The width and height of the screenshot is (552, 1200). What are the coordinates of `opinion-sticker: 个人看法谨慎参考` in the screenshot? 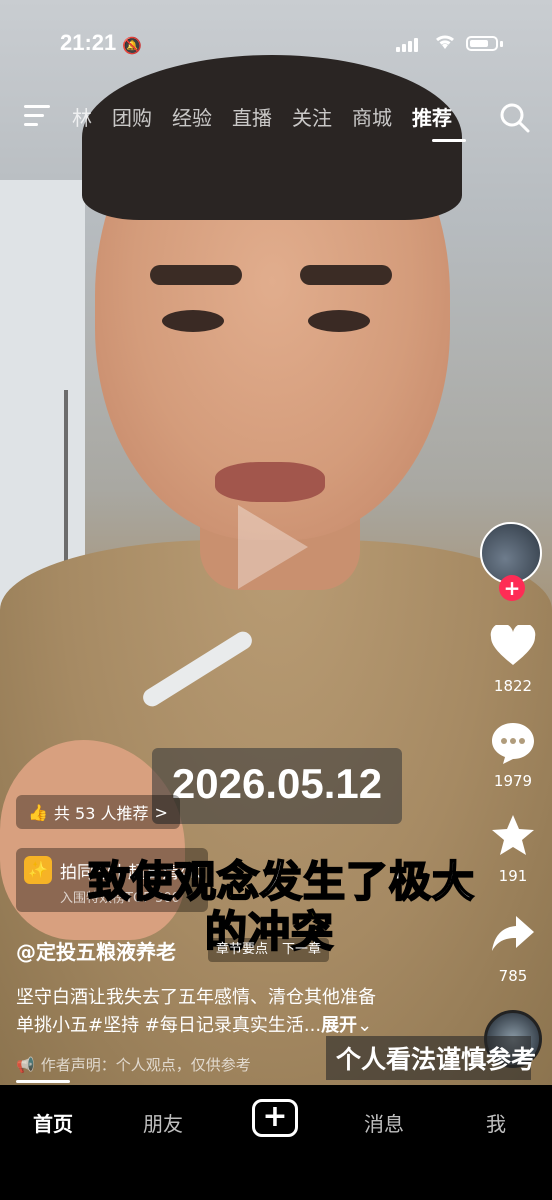 It's located at (436, 1059).